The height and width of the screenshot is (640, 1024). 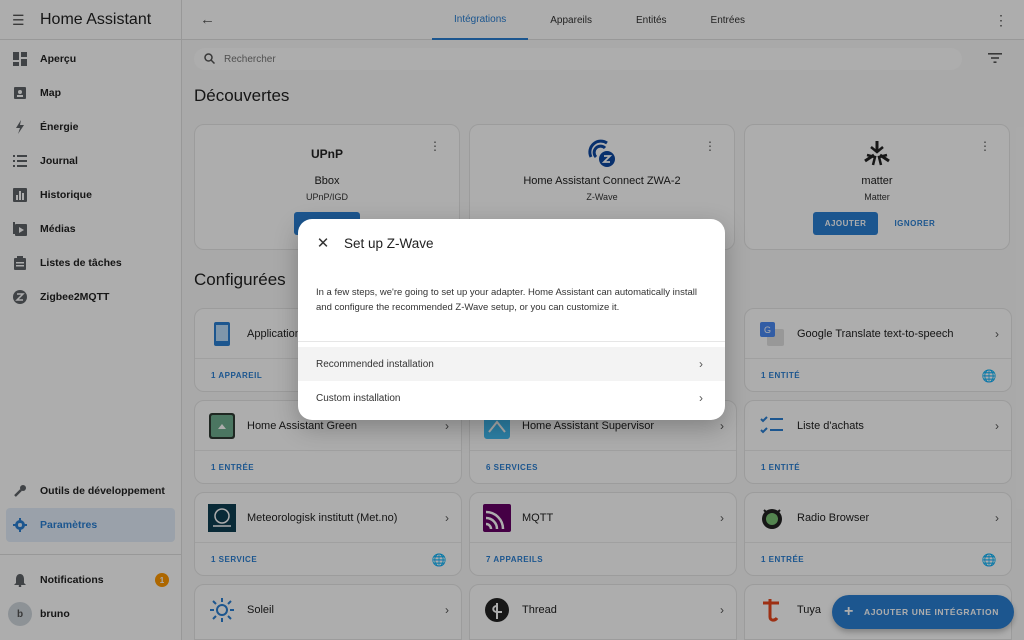 I want to click on dialog-title: Set up Z-Wave, so click(x=389, y=243).